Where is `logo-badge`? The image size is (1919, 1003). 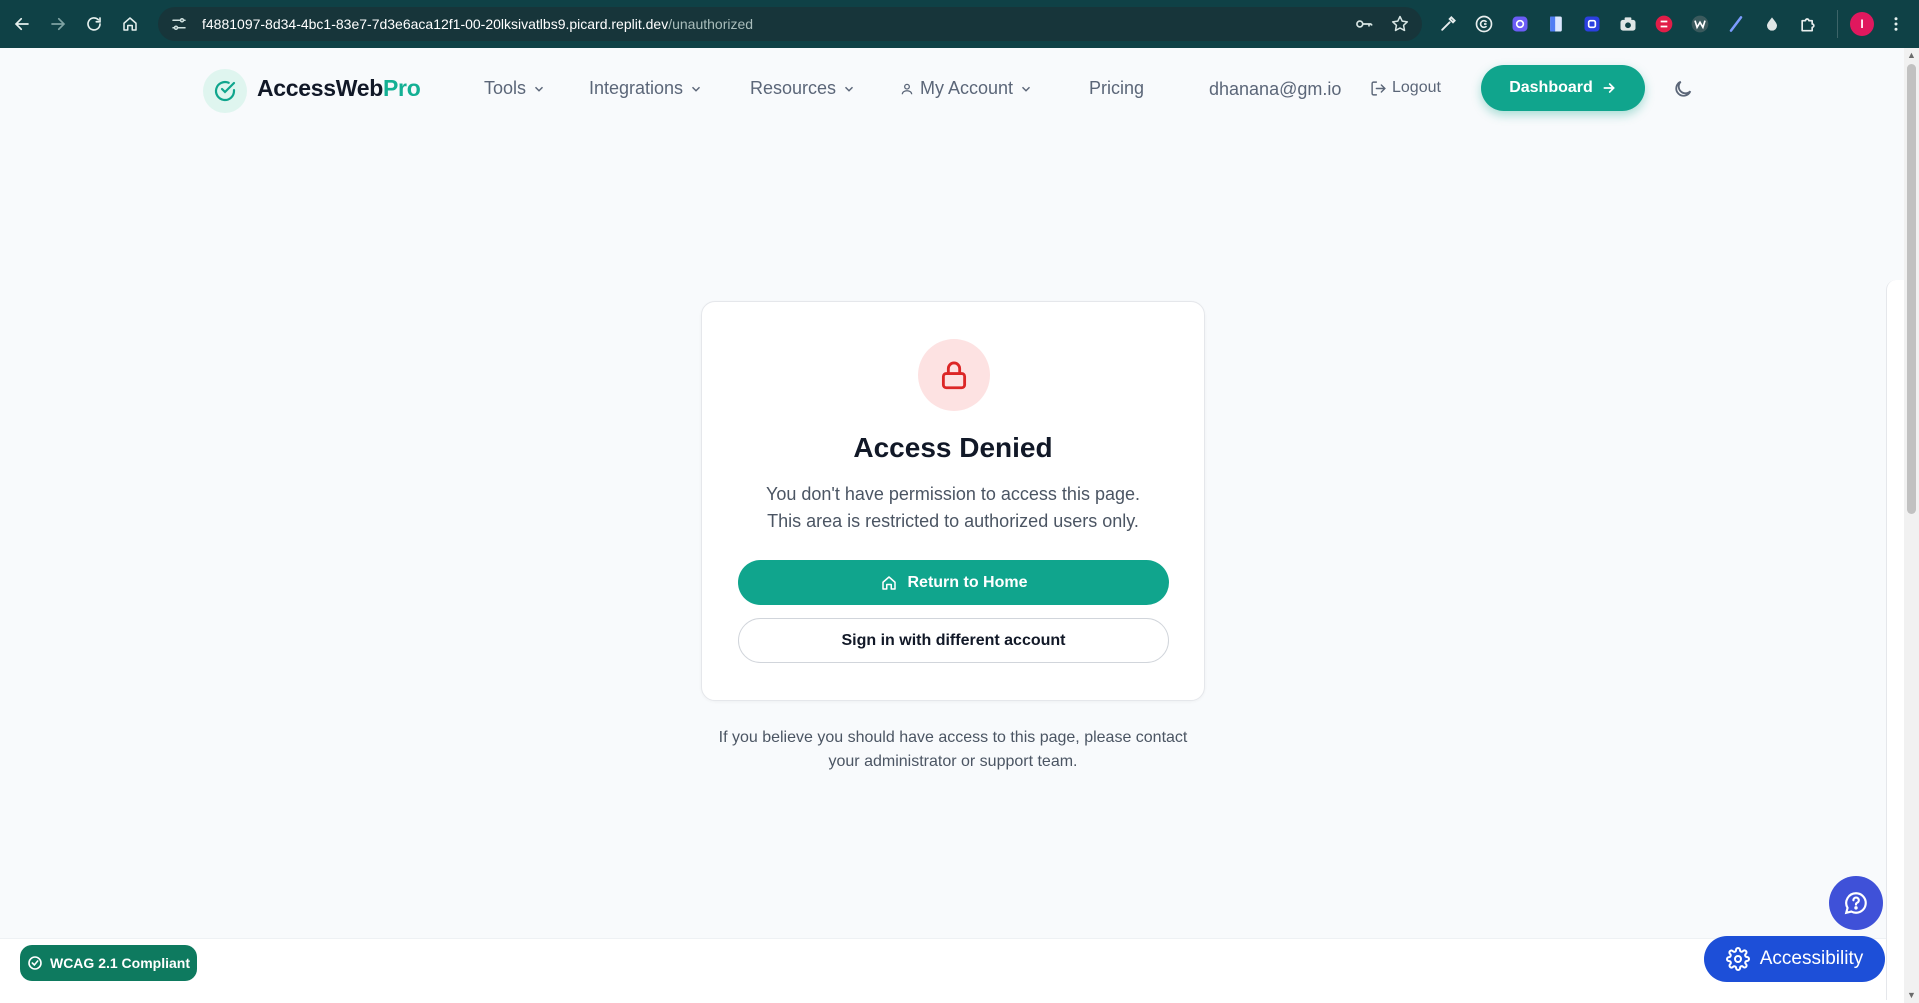
logo-badge is located at coordinates (225, 91).